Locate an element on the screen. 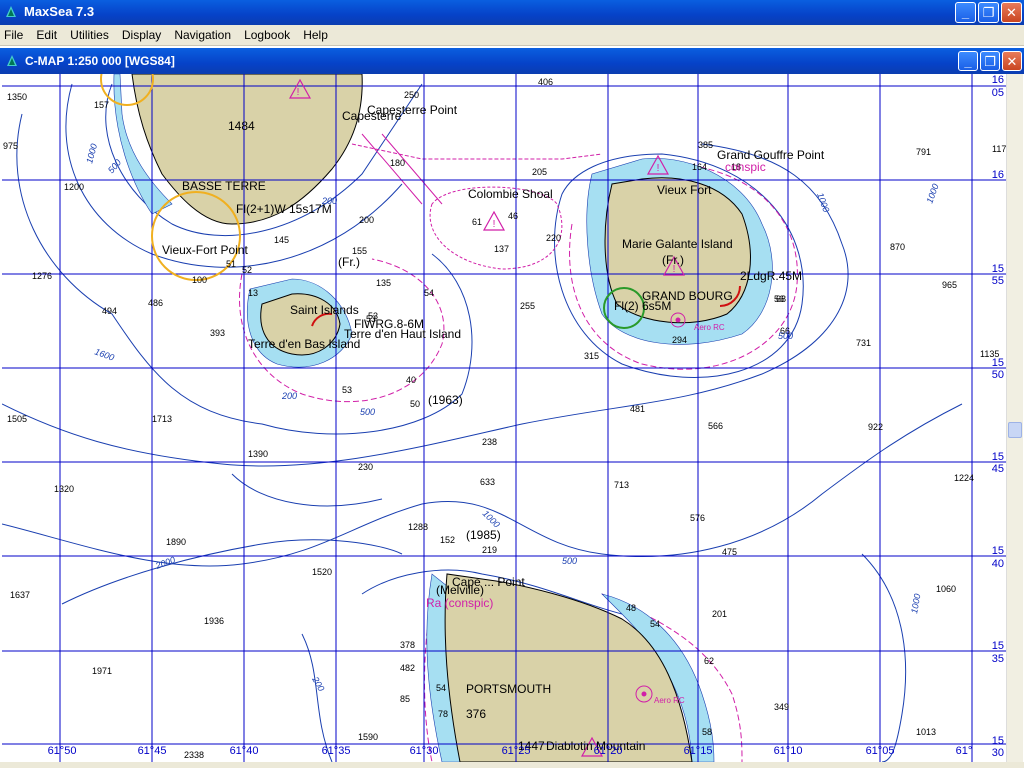 This screenshot has width=1024, height=768. svg-text: 1288 is located at coordinates (418, 527).